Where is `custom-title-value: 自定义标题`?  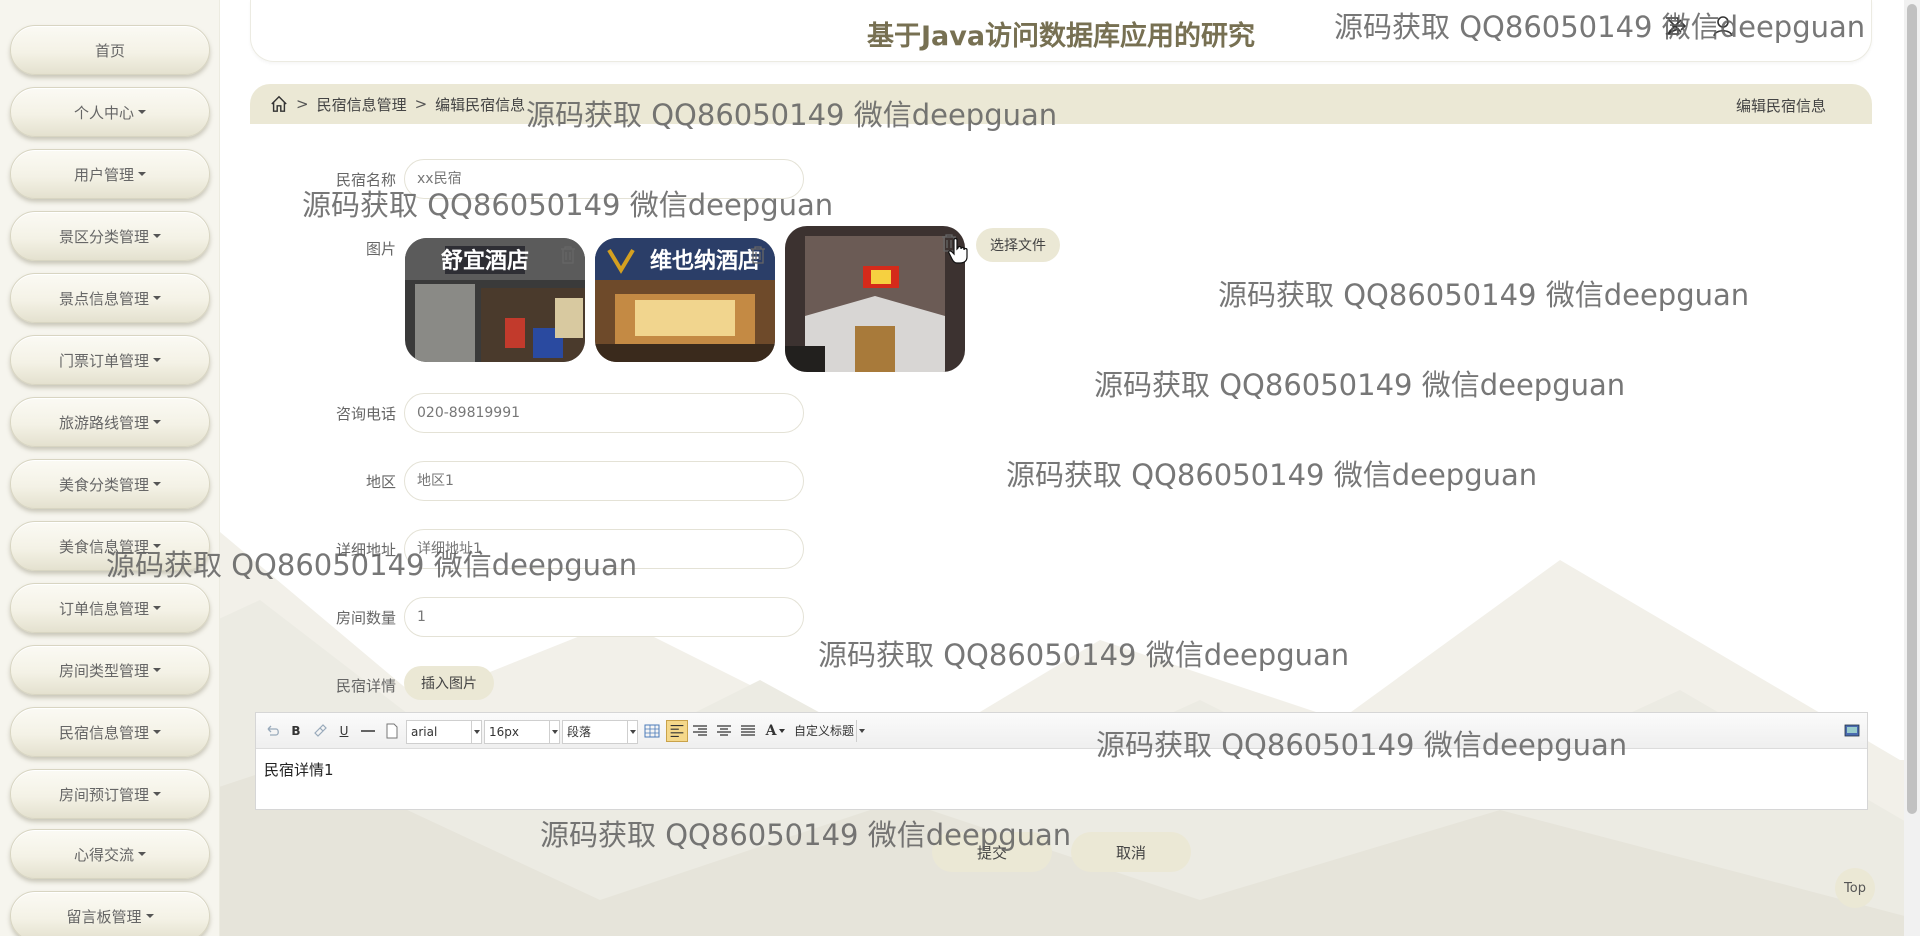
custom-title-value: 自定义标题 is located at coordinates (824, 731).